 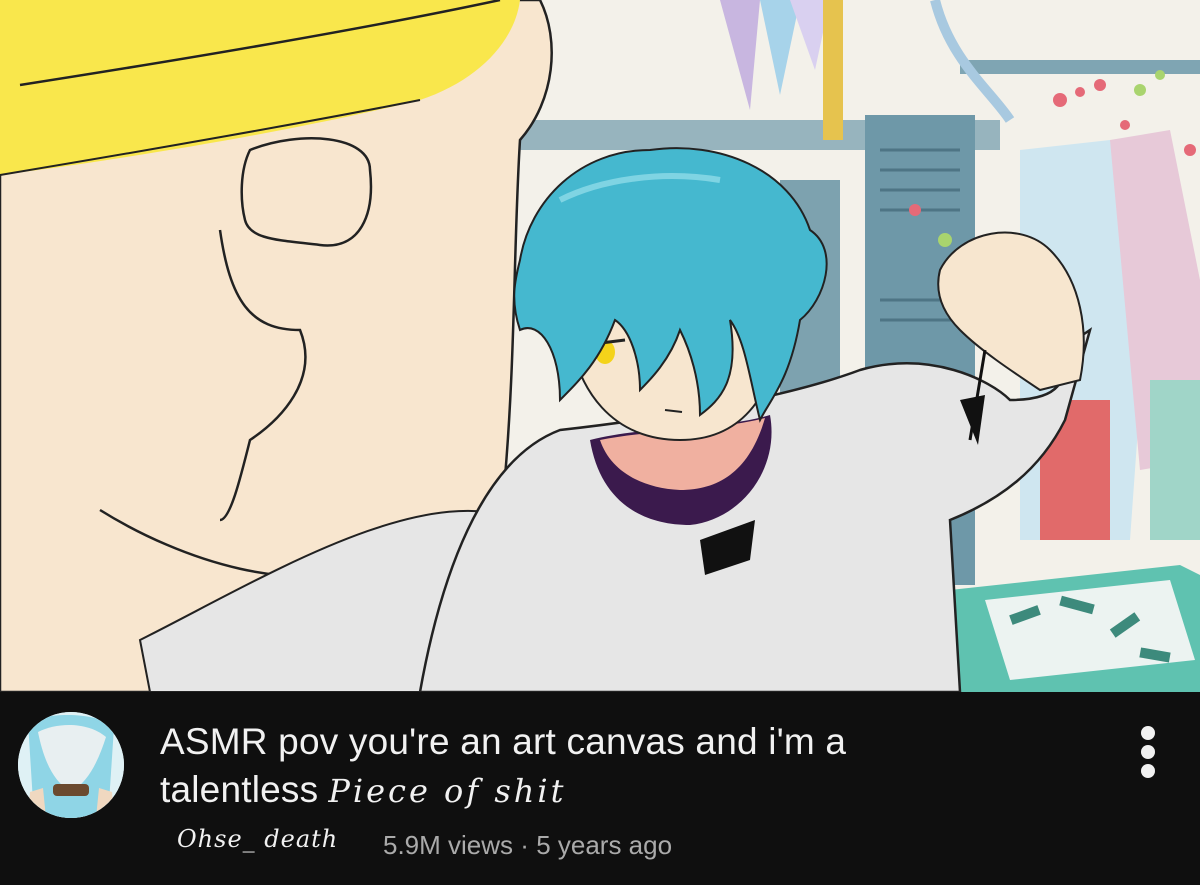 I want to click on video-title-line1: ASMR pov you're an art canvas and i'm a, so click(x=503, y=741).